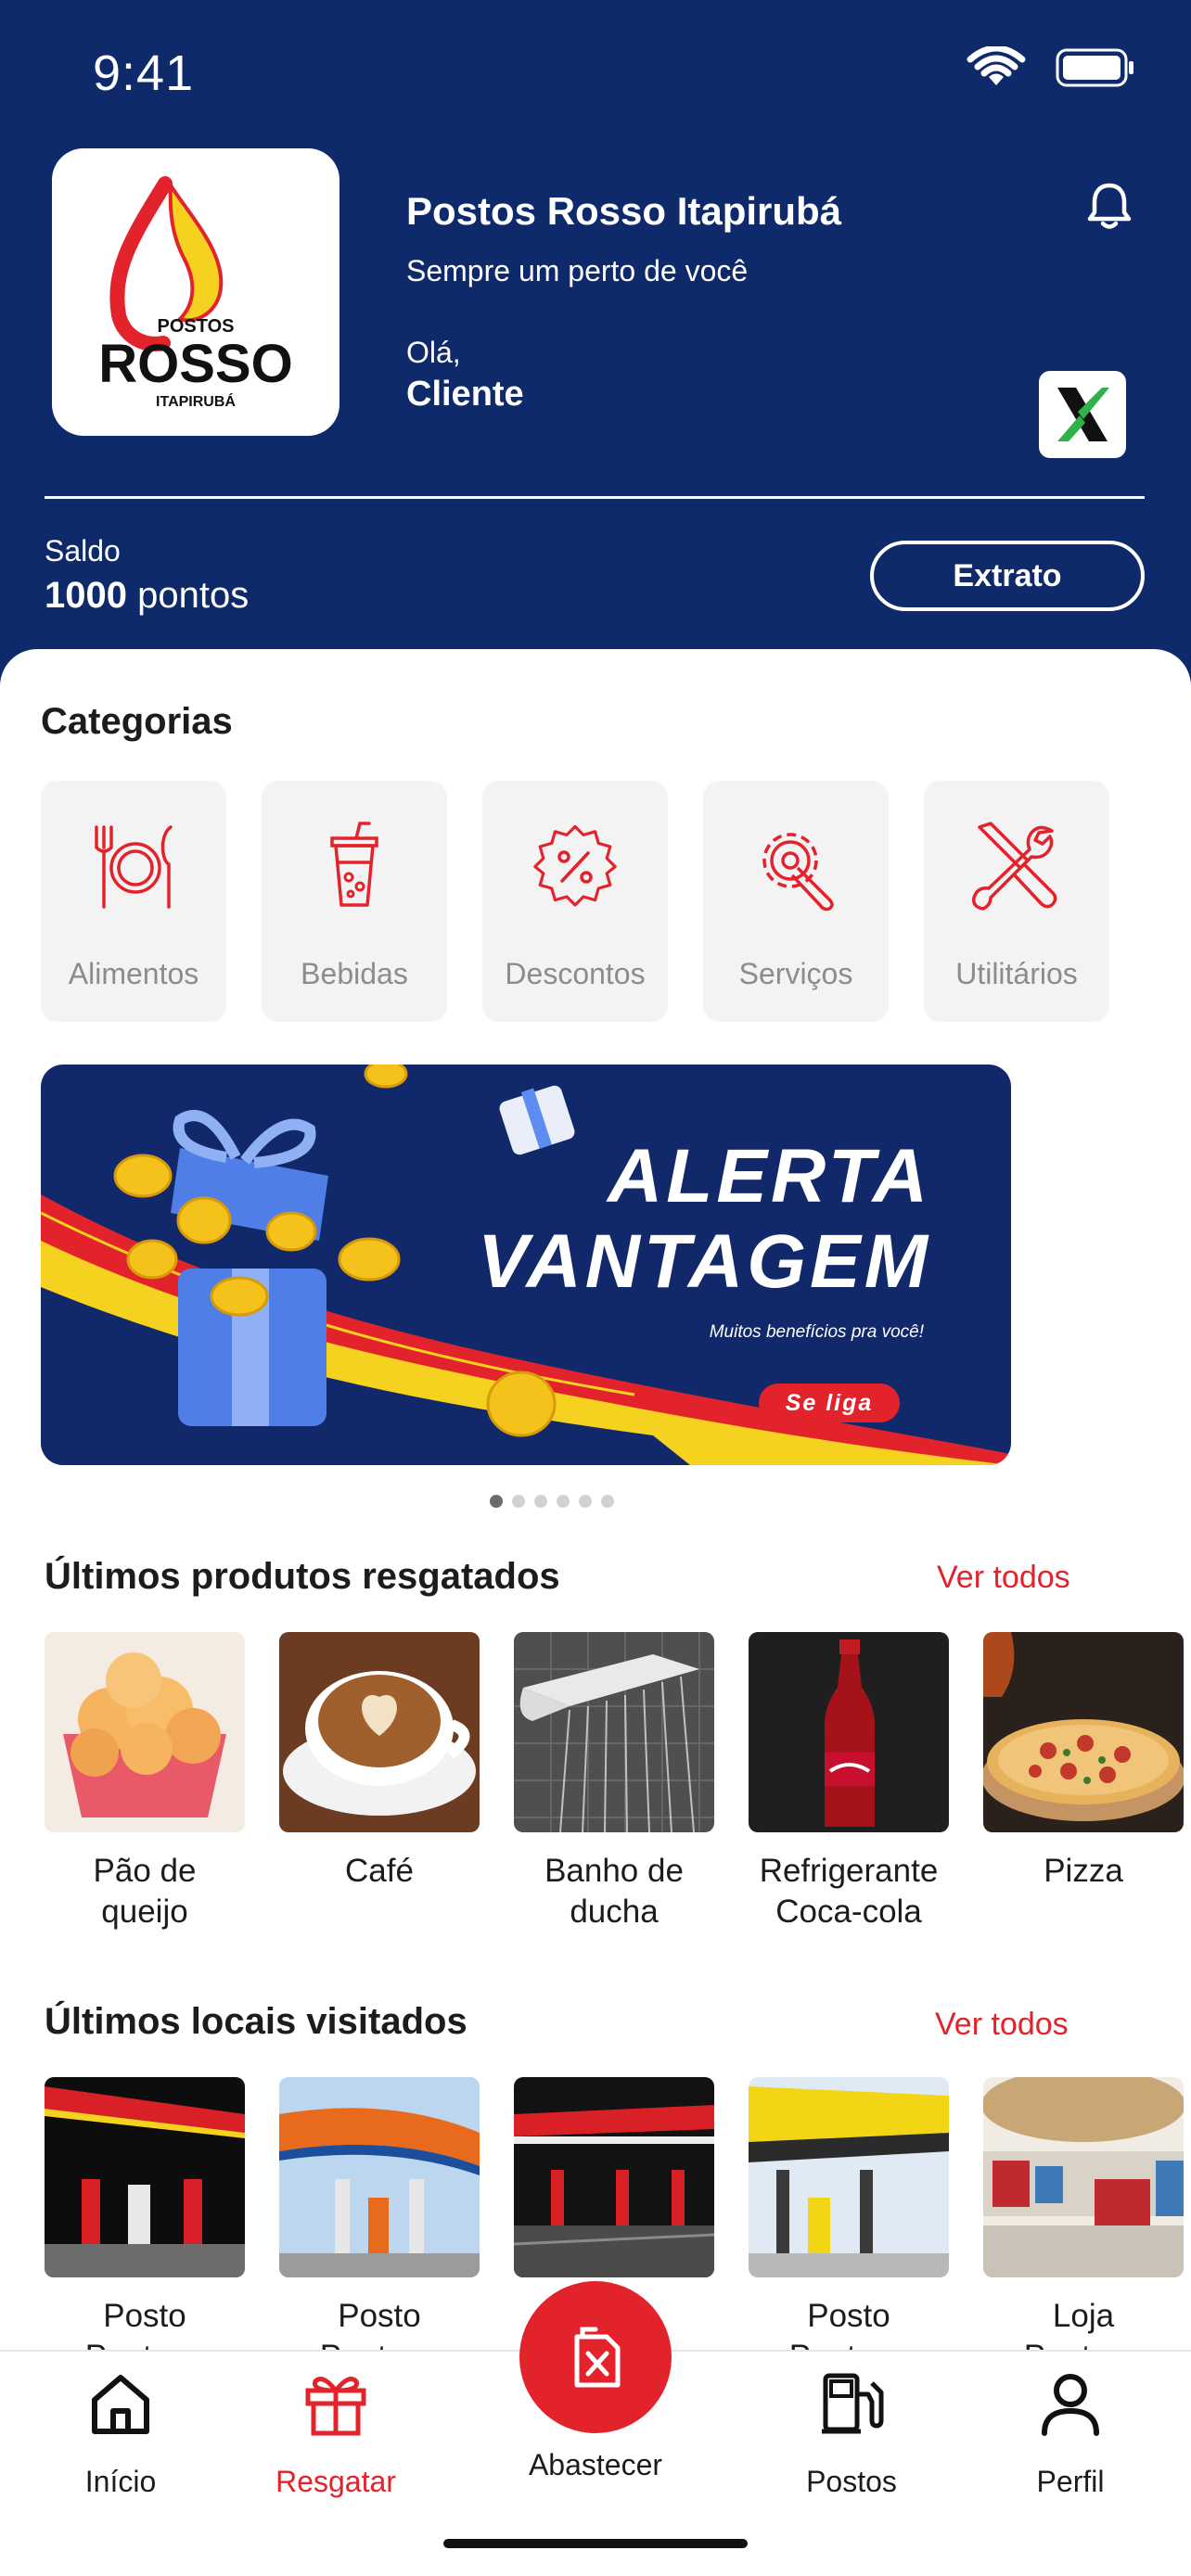 Image resolution: width=1191 pixels, height=2576 pixels. What do you see at coordinates (121, 2481) in the screenshot?
I see `nav-label: Início` at bounding box center [121, 2481].